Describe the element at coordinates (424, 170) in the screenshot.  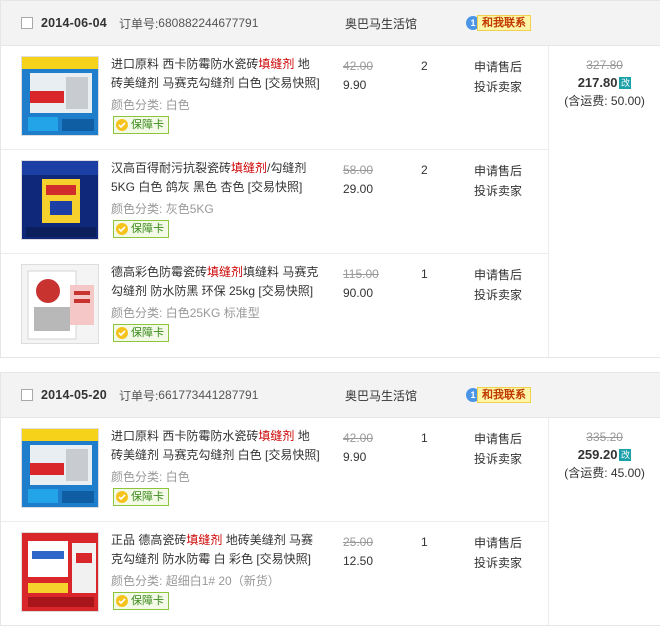
I see `quantity: 2` at that location.